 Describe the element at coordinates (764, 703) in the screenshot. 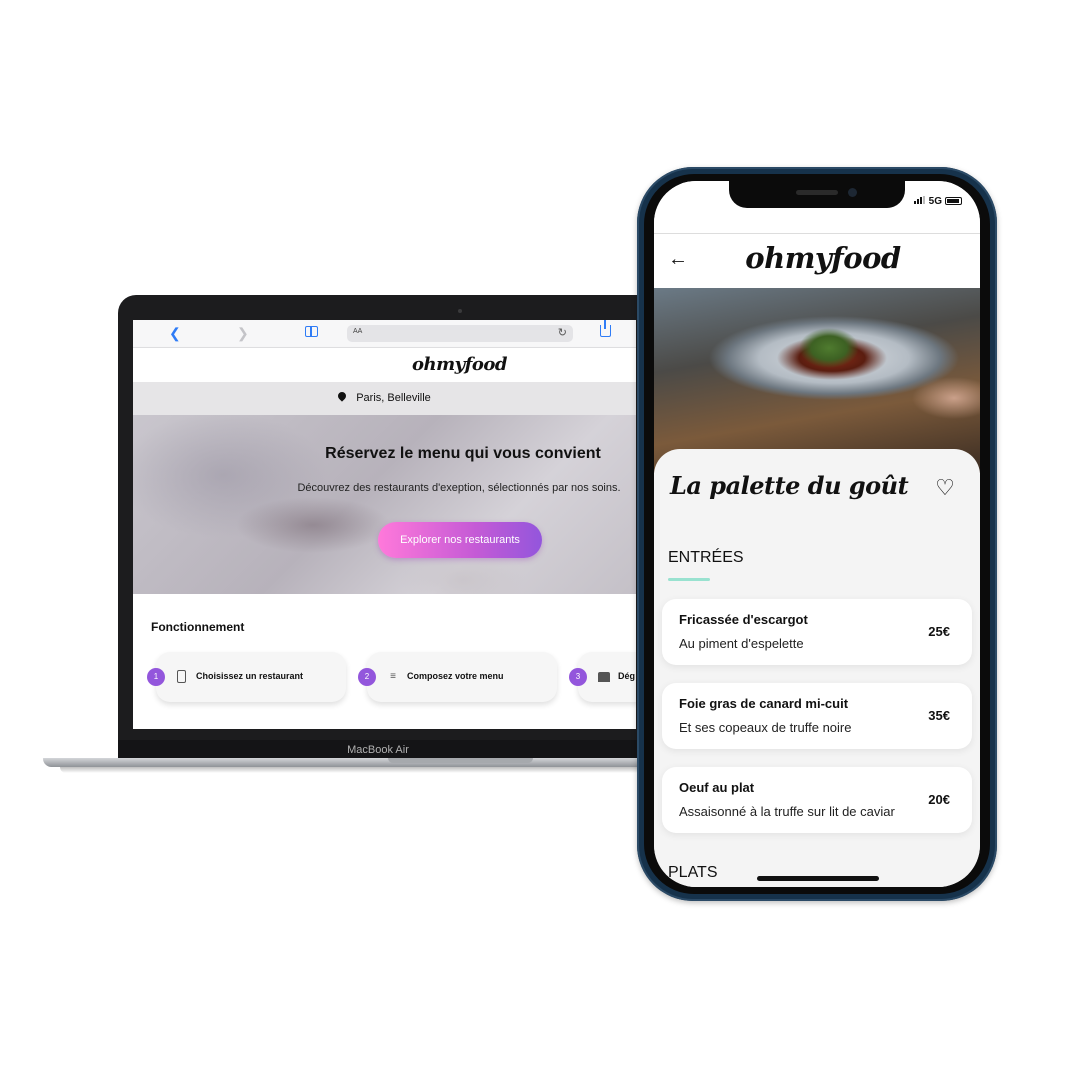

I see `dish-name: Foie gras de canard mi-cuit` at that location.